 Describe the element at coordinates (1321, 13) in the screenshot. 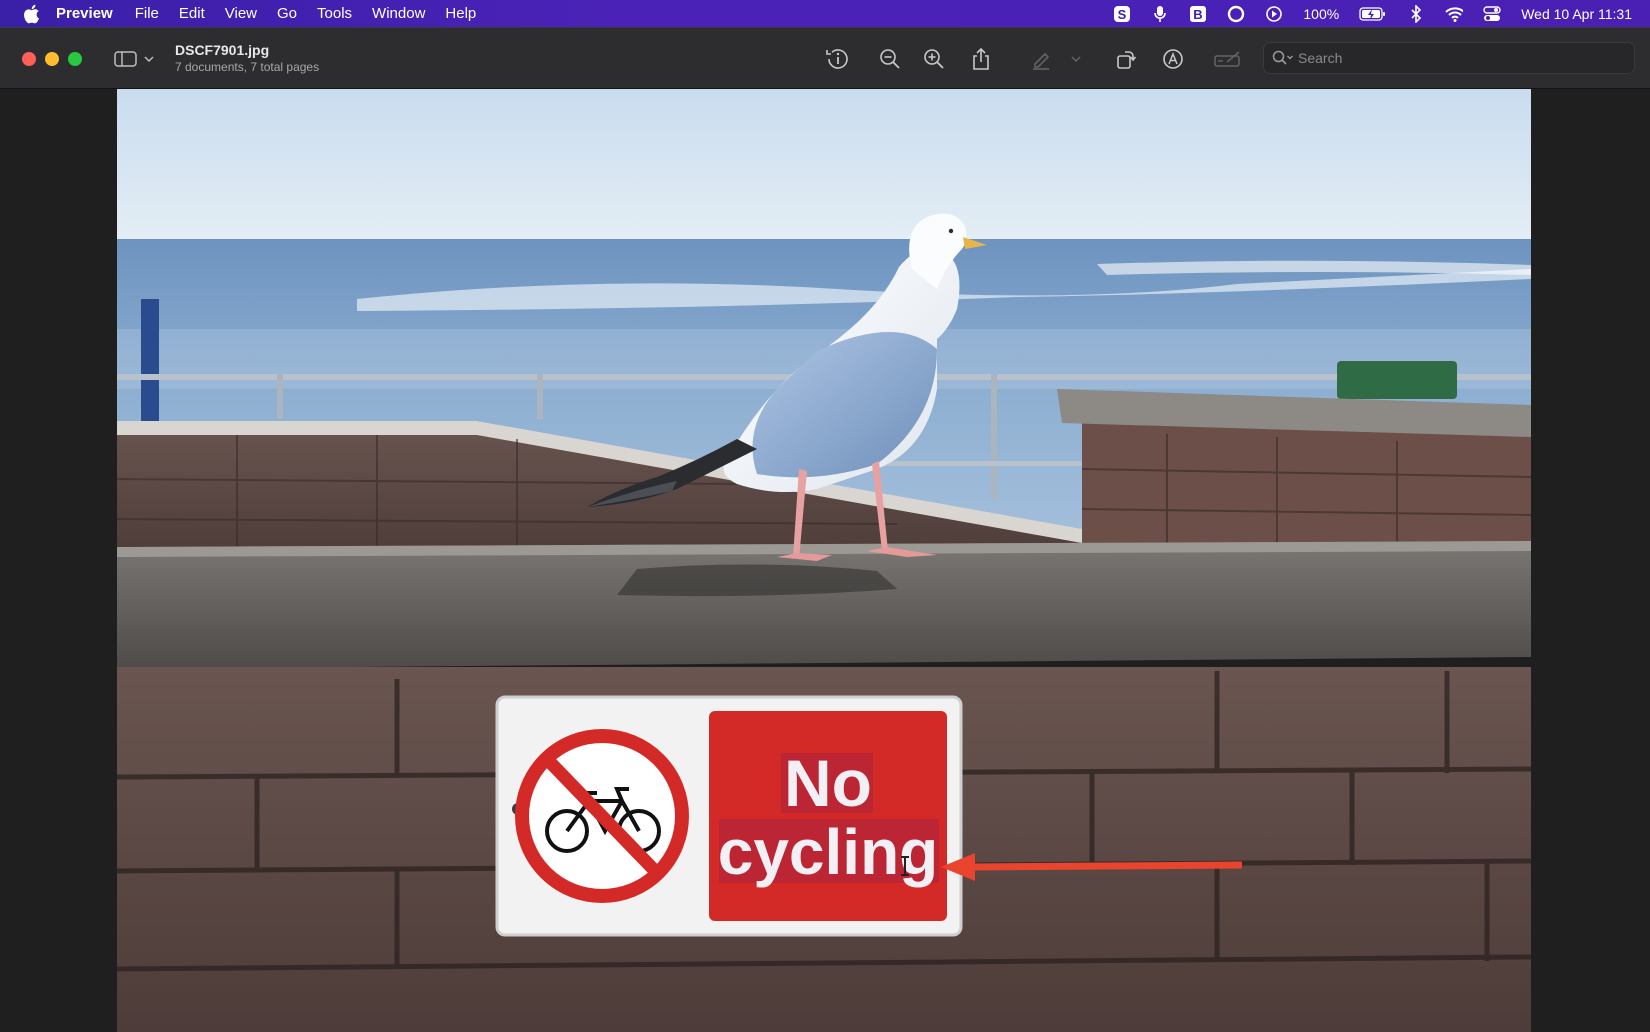

I see `battery-percent: 100%` at that location.